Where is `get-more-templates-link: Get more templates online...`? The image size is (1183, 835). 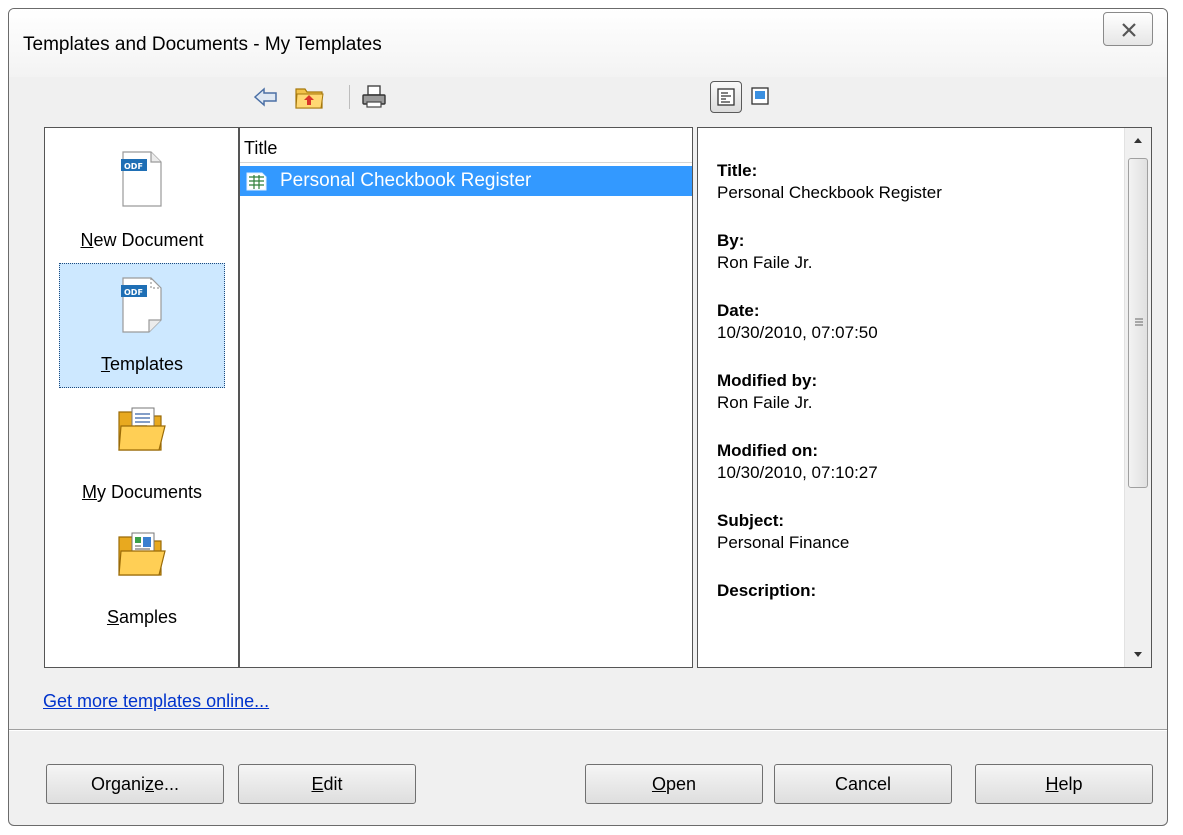
get-more-templates-link: Get more templates online... is located at coordinates (156, 701).